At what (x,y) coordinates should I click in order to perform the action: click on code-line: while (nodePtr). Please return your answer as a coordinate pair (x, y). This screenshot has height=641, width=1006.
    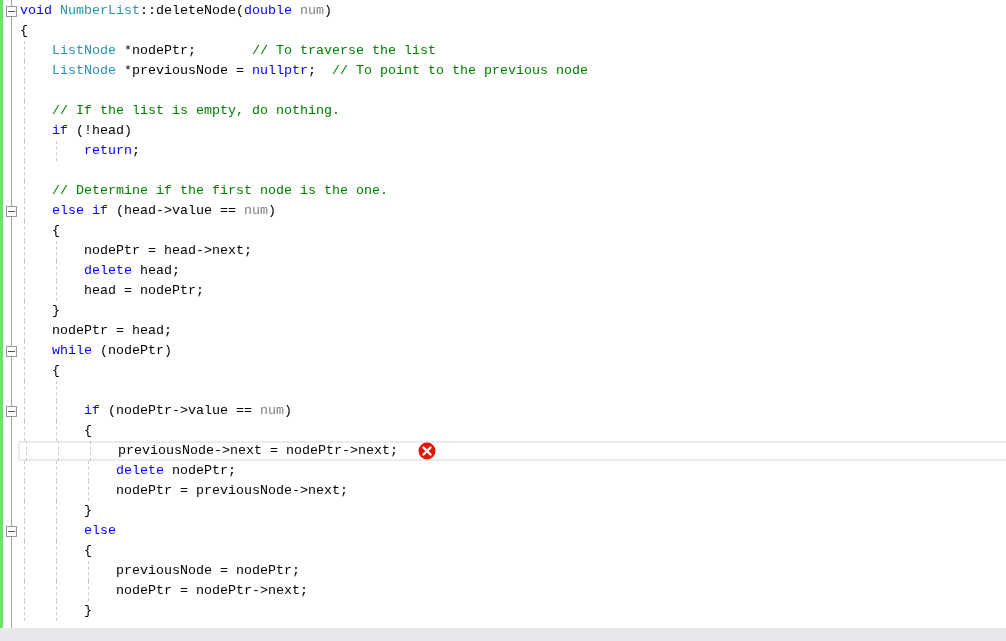
    Looking at the image, I should click on (112, 351).